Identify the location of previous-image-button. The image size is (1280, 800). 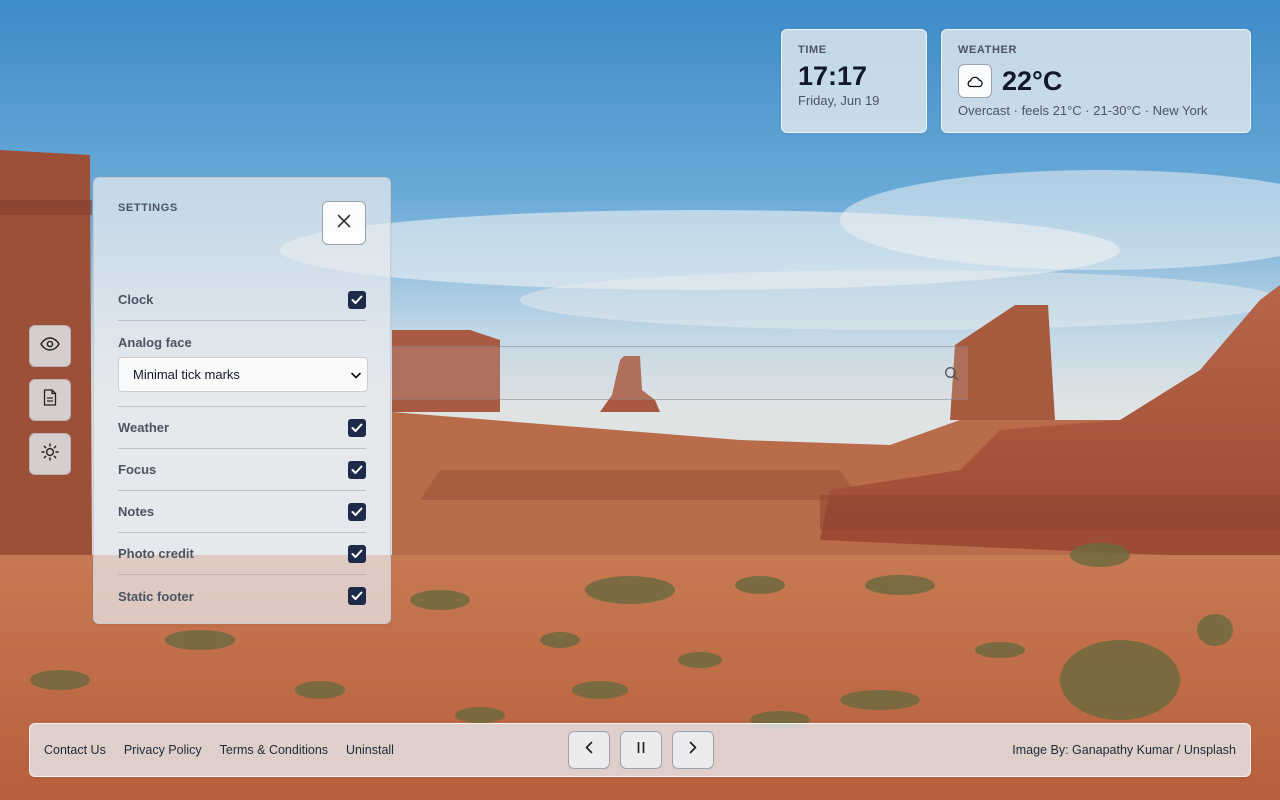
(589, 750).